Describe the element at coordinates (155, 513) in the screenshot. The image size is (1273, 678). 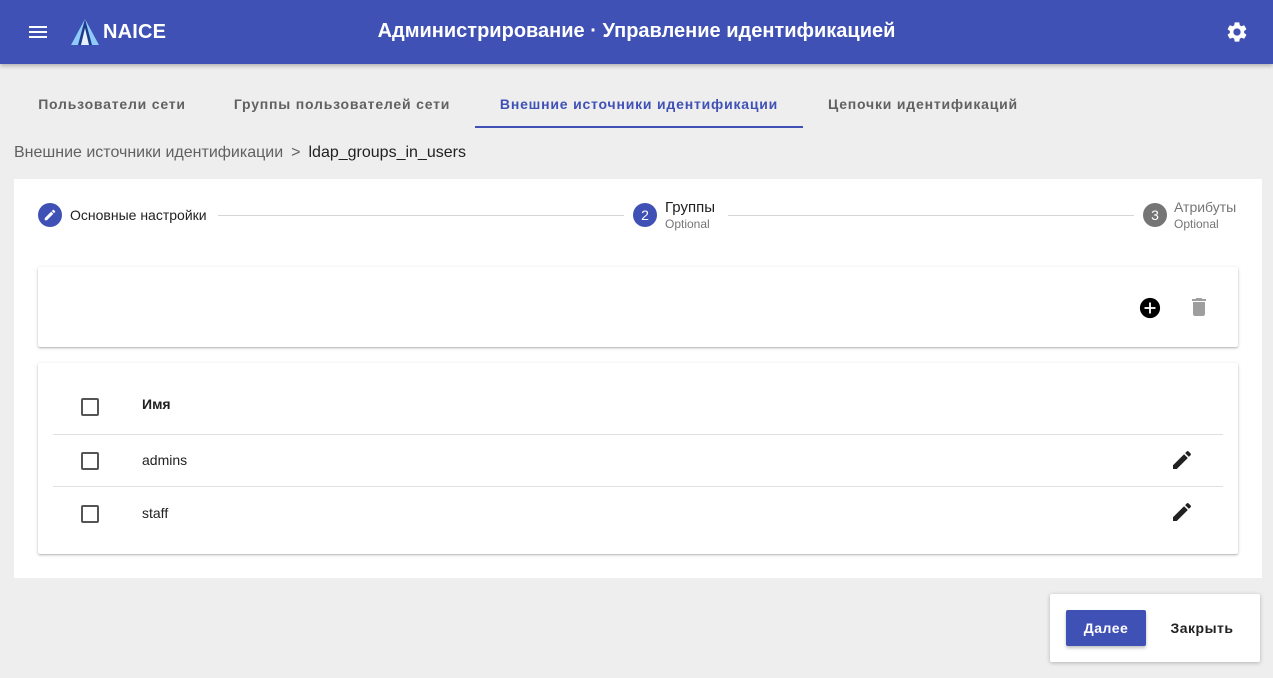
I see `row-name: staff` at that location.